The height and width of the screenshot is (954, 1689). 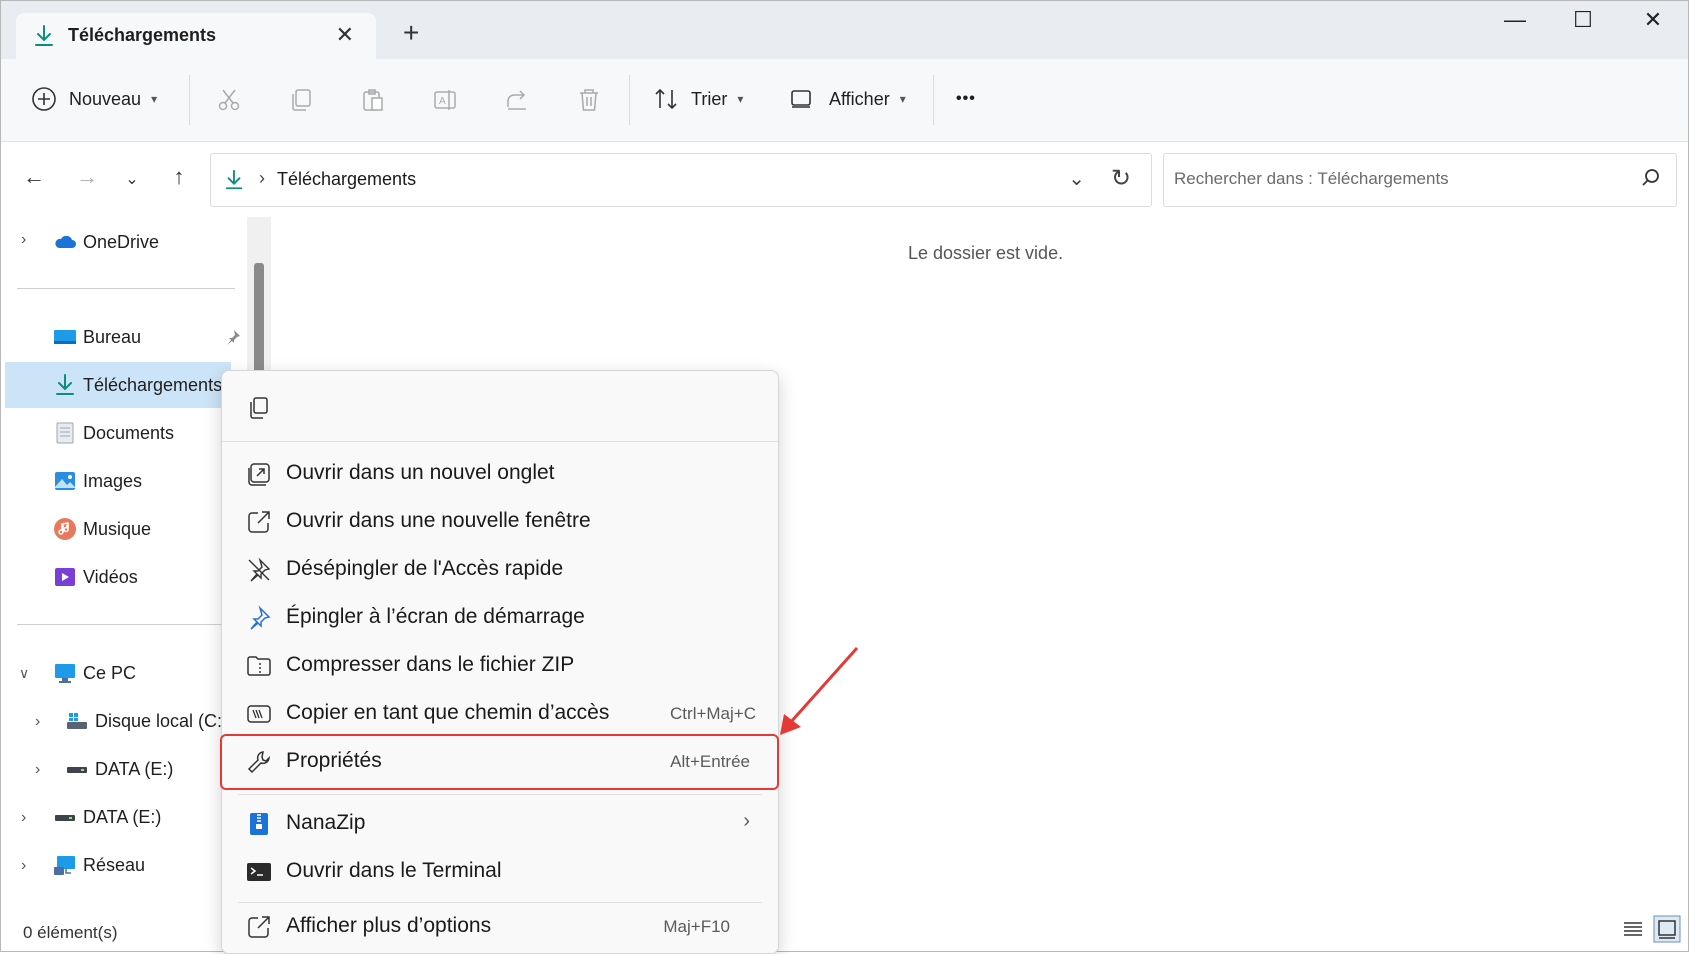 What do you see at coordinates (430, 664) in the screenshot?
I see `menu-item-label: Compresser dans le fichier ZIP` at bounding box center [430, 664].